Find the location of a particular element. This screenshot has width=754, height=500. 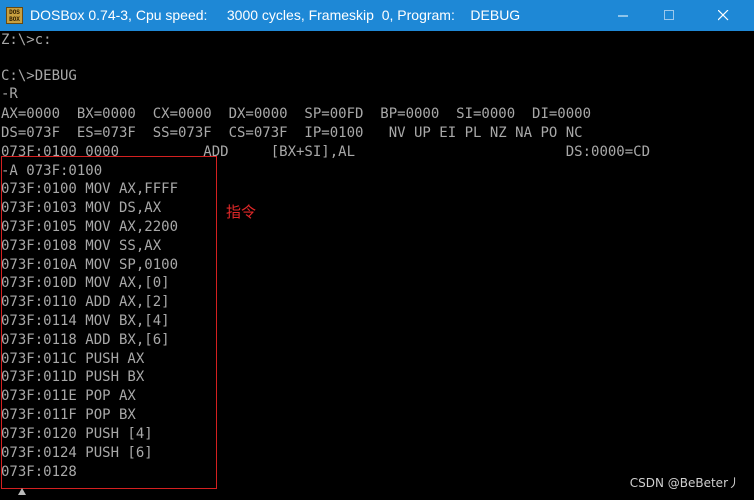

app-icon-bottom-text: BOX is located at coordinates (14, 19).